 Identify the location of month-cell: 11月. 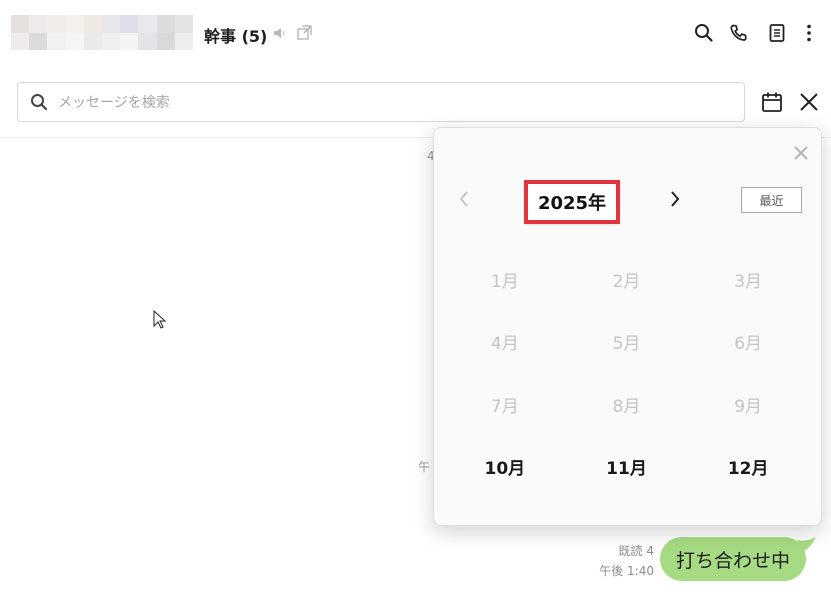
(627, 467).